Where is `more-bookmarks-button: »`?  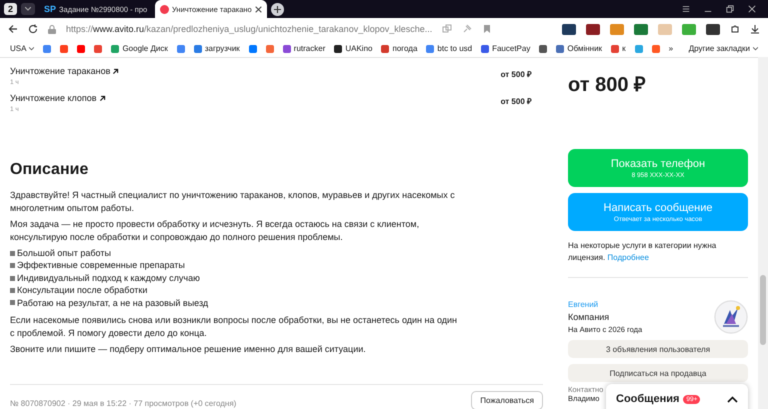
more-bookmarks-button: » is located at coordinates (671, 48).